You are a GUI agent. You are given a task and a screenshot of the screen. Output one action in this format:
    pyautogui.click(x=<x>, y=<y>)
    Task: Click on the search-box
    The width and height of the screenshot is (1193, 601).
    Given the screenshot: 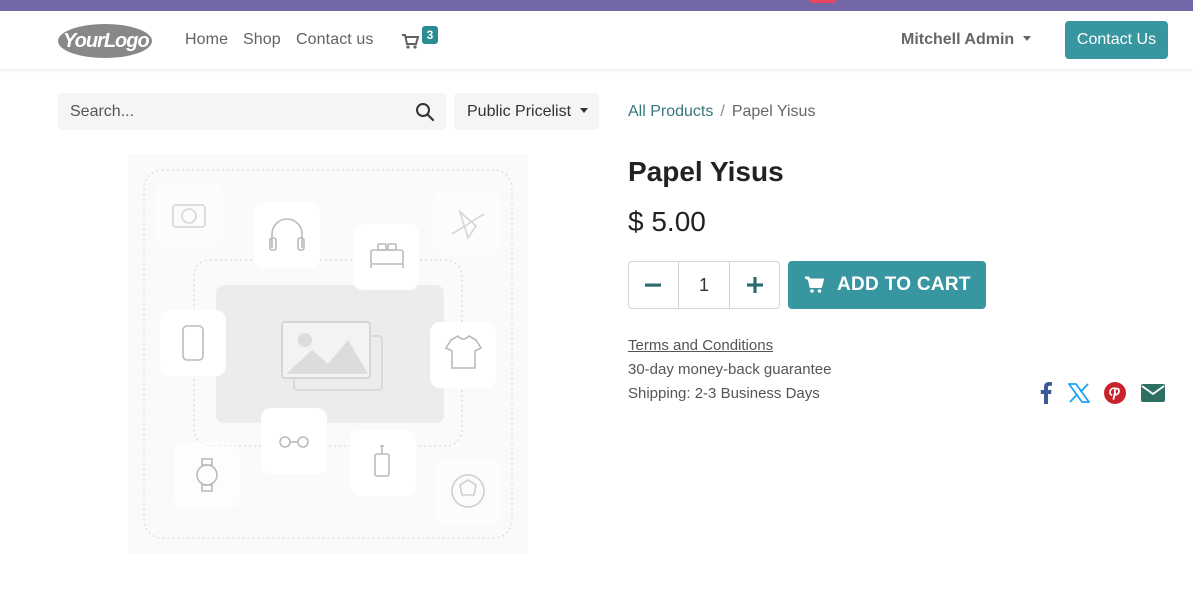 What is the action you would take?
    pyautogui.click(x=252, y=111)
    